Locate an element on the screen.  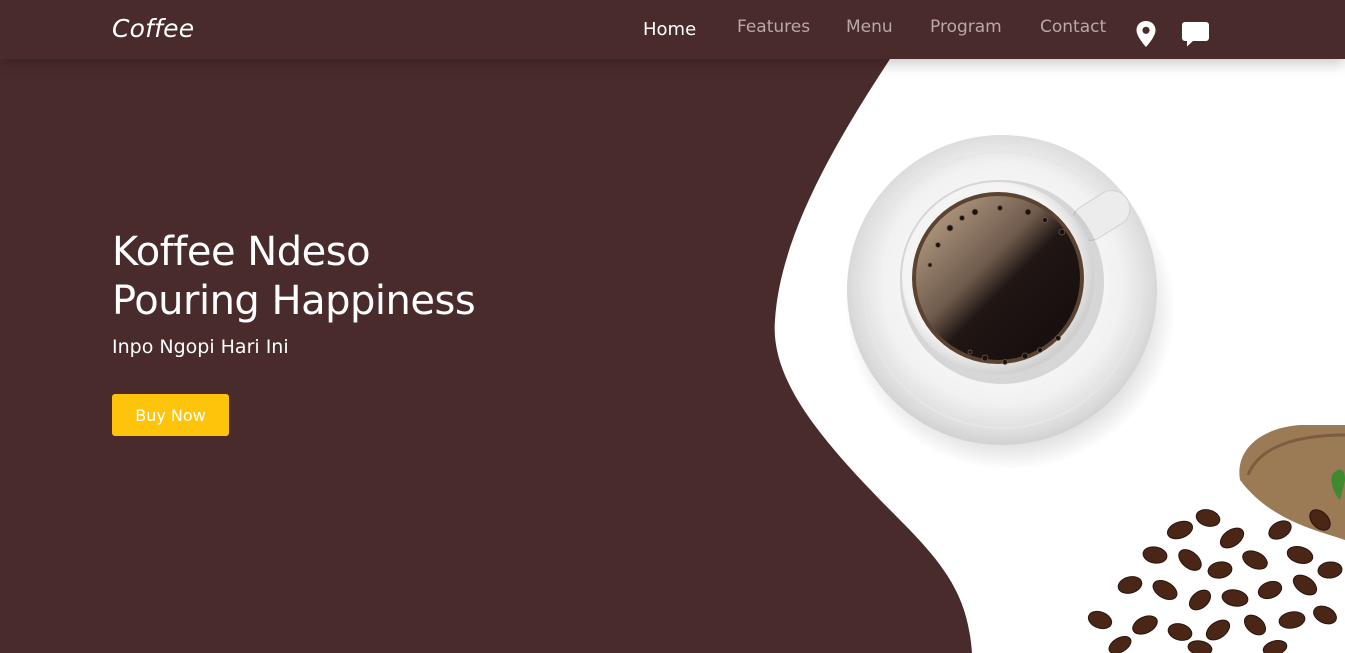
nav-link-features: Features is located at coordinates (773, 27).